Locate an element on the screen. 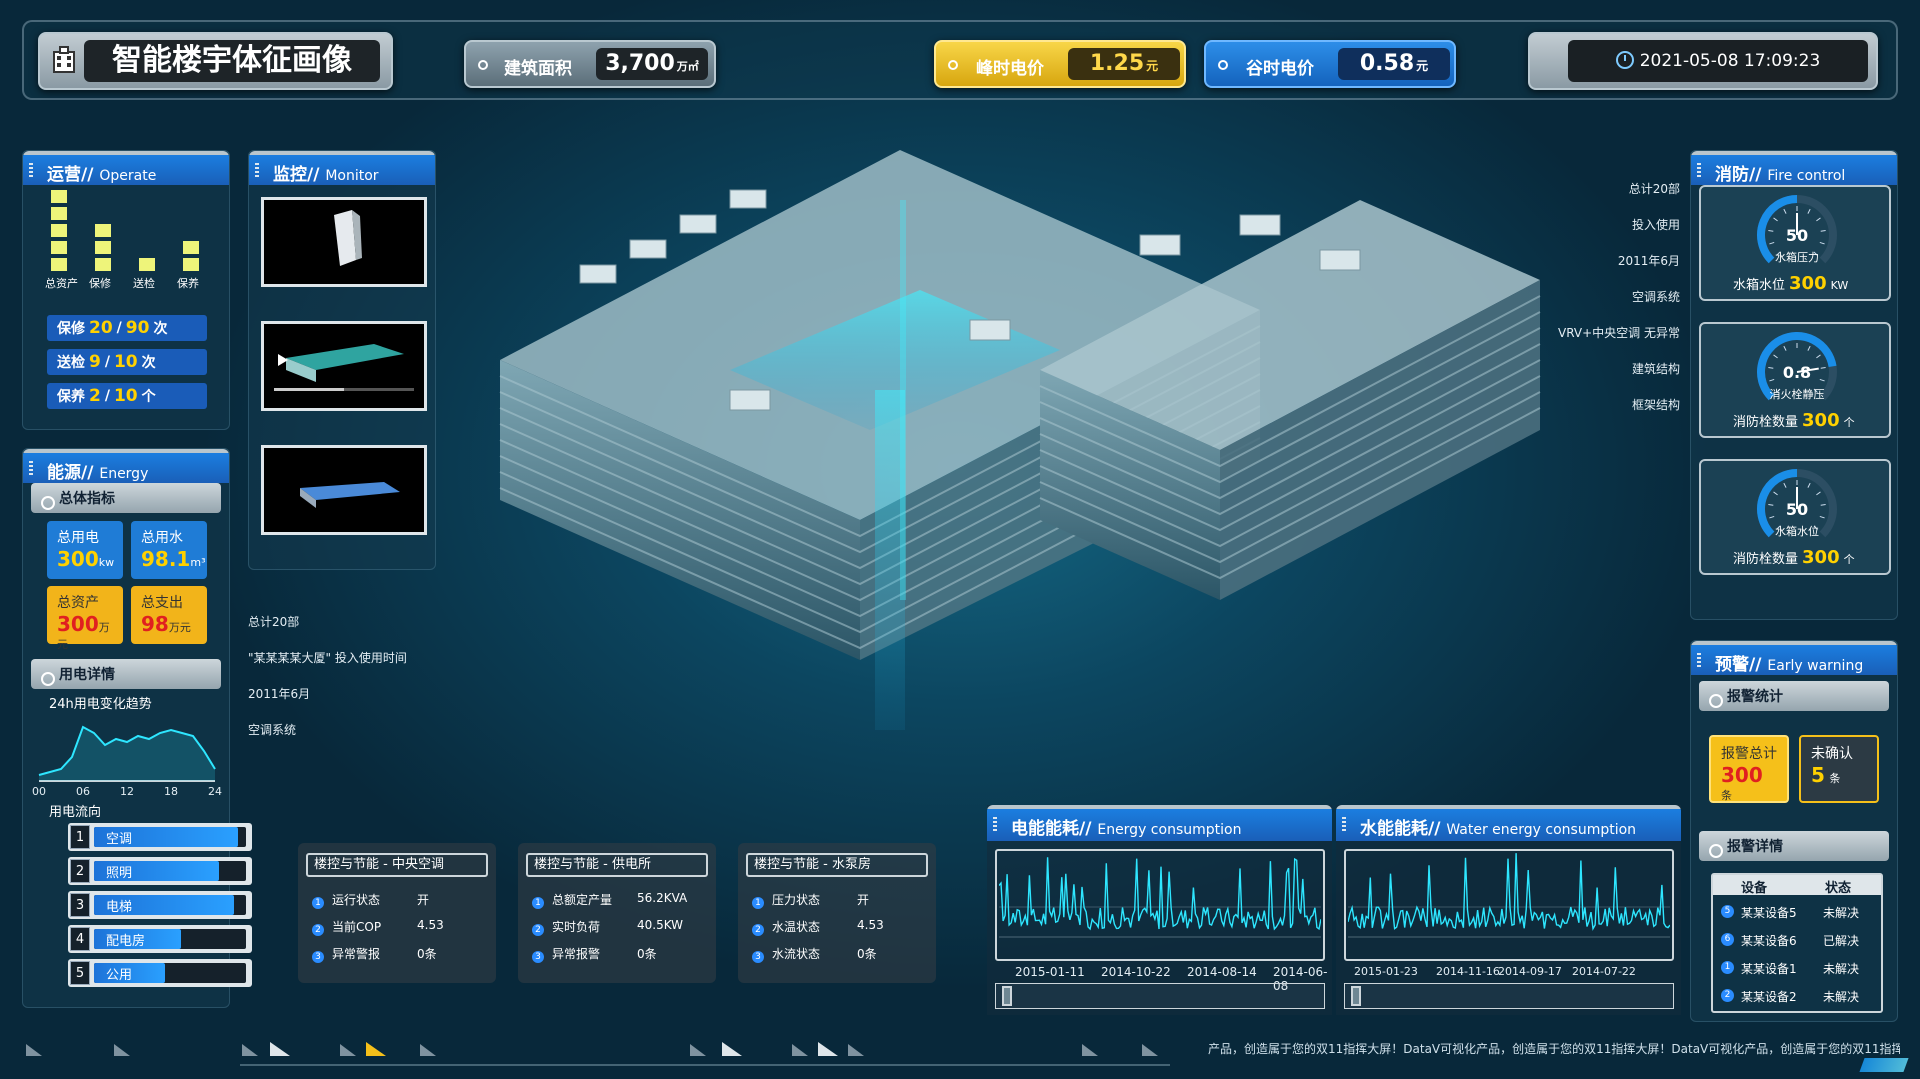 This screenshot has width=1920, height=1079. status-dot-icon is located at coordinates (483, 65).